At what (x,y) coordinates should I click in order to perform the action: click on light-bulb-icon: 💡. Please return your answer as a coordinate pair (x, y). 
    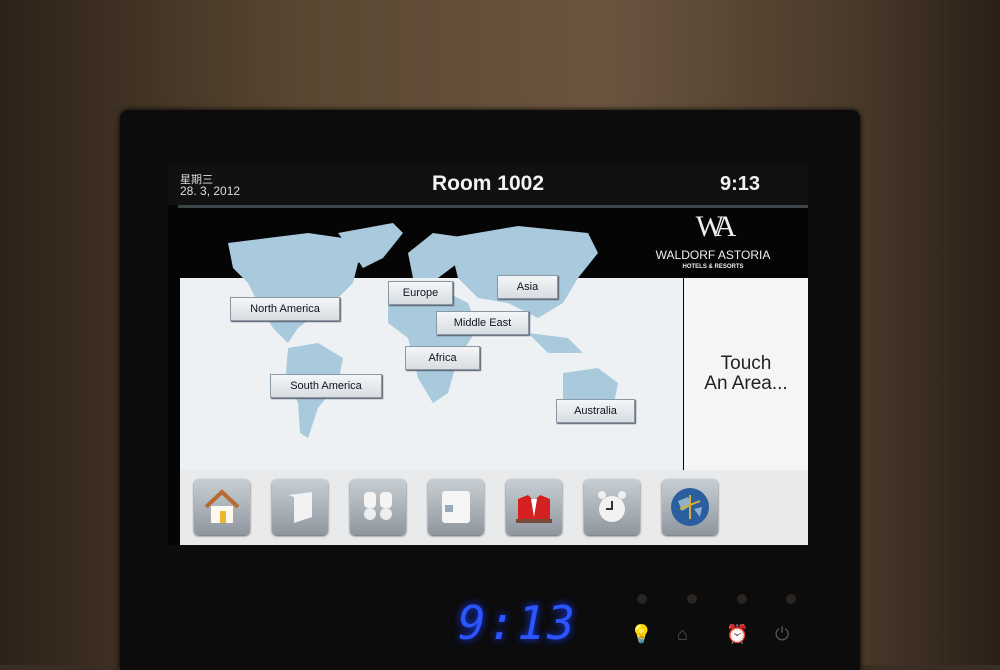
    Looking at the image, I should click on (641, 634).